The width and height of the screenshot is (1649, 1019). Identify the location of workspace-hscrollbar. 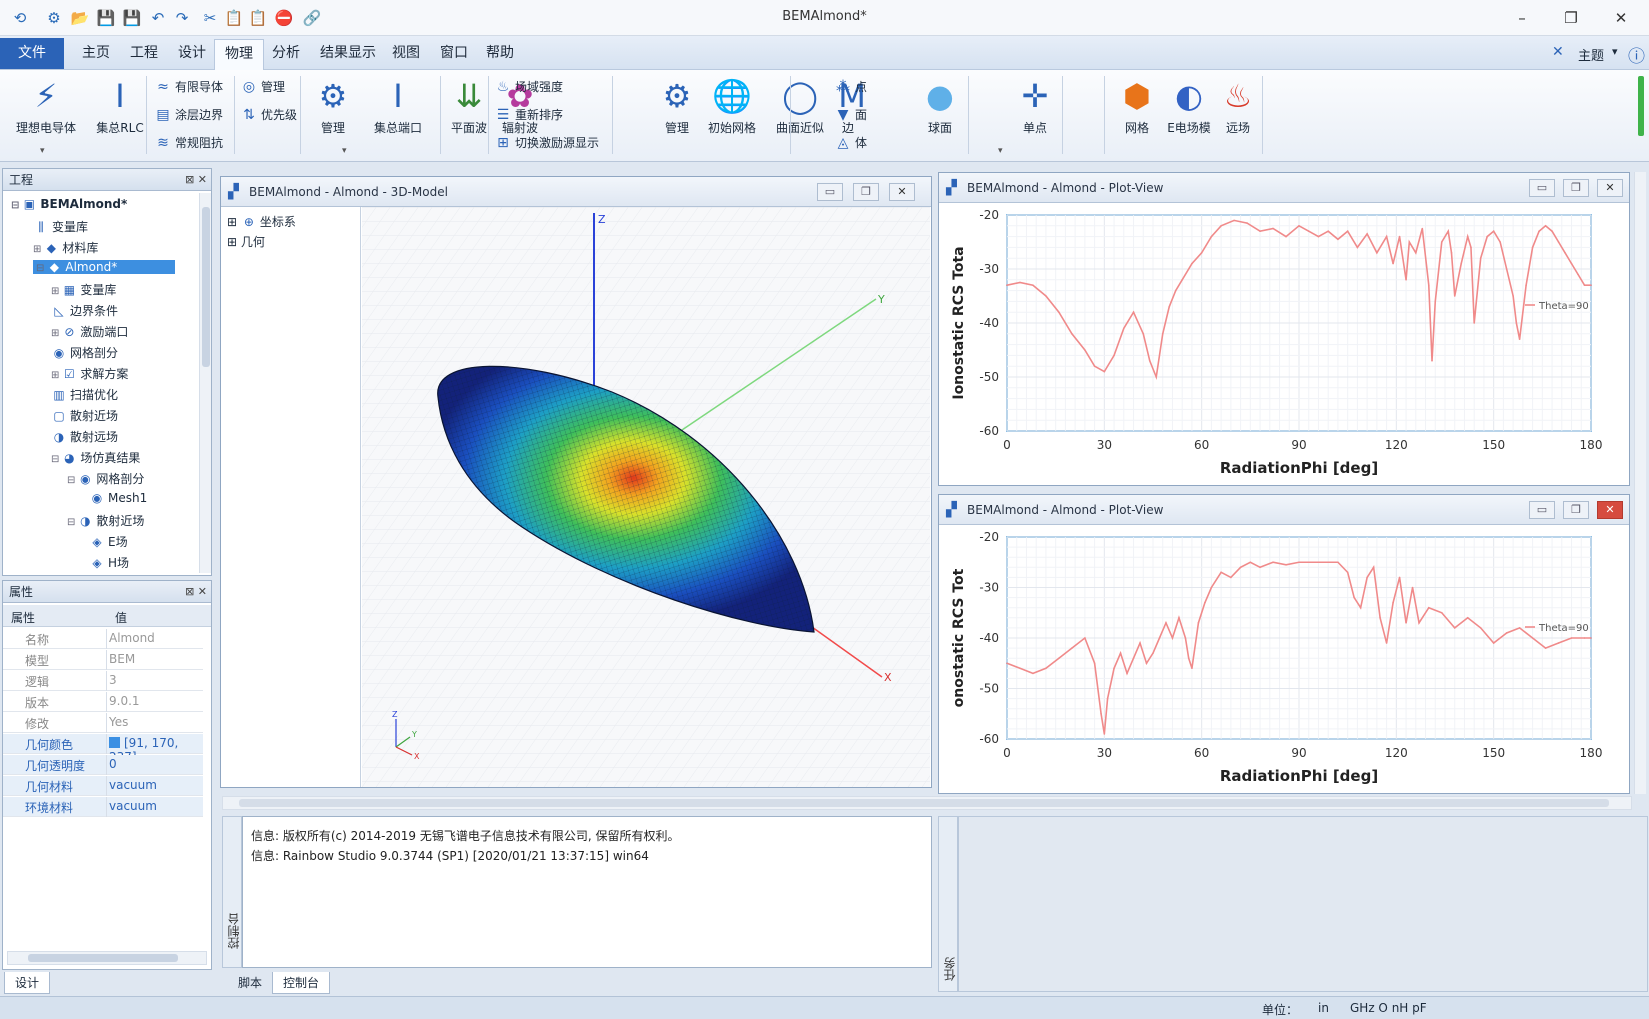
(927, 803).